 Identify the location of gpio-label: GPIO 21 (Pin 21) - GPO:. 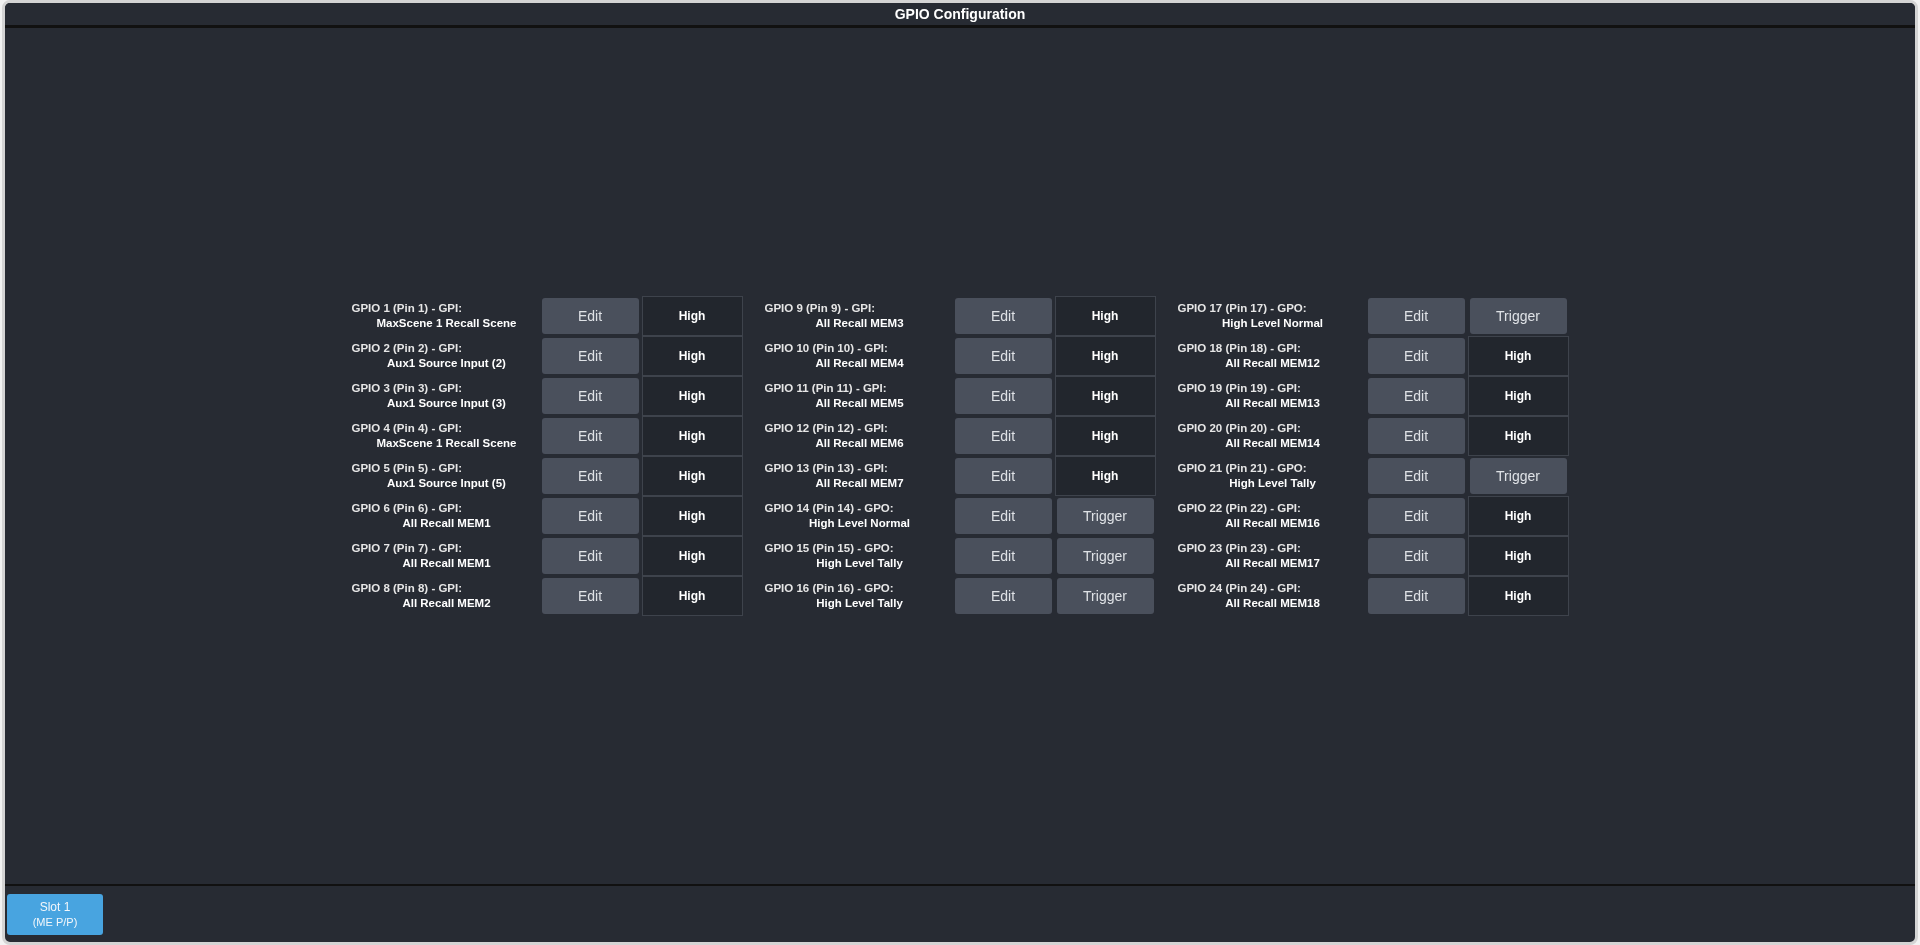
(1242, 468).